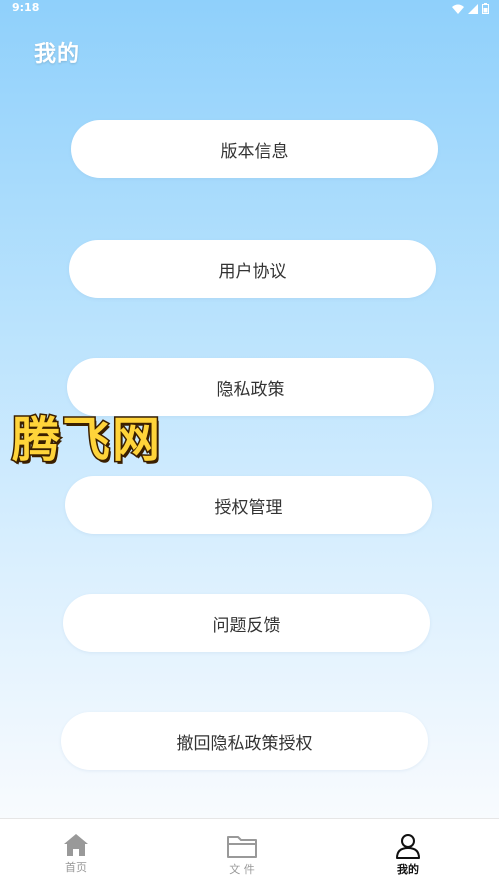 This screenshot has width=499, height=888. Describe the element at coordinates (254, 149) in the screenshot. I see `version-info-button: 版本信息` at that location.